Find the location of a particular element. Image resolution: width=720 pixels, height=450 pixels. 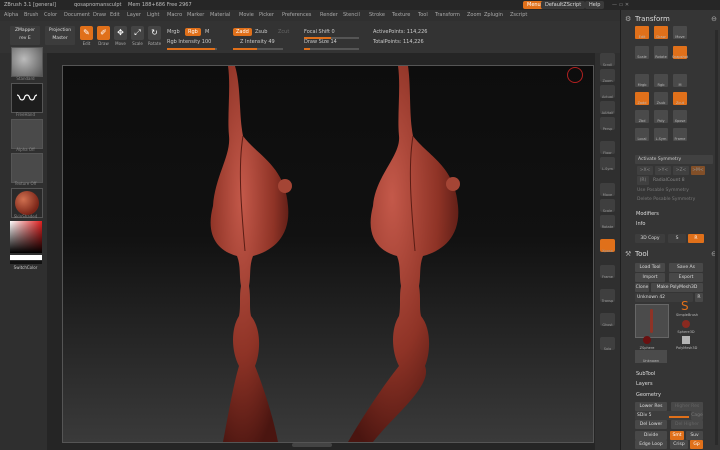

help-button: Help is located at coordinates (595, 5).